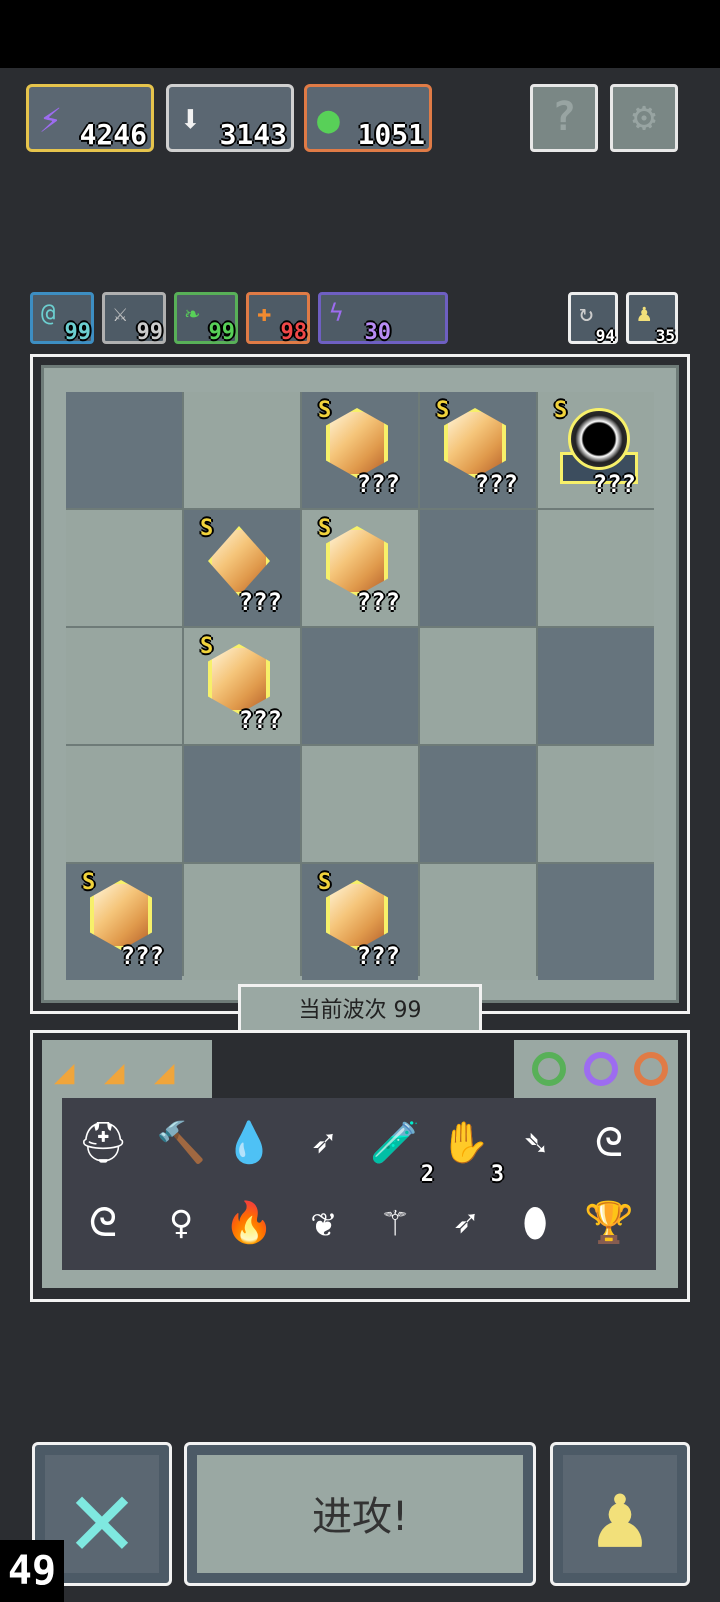 This screenshot has width=720, height=1602. I want to click on slot-glyph: 🔨, so click(181, 1143).